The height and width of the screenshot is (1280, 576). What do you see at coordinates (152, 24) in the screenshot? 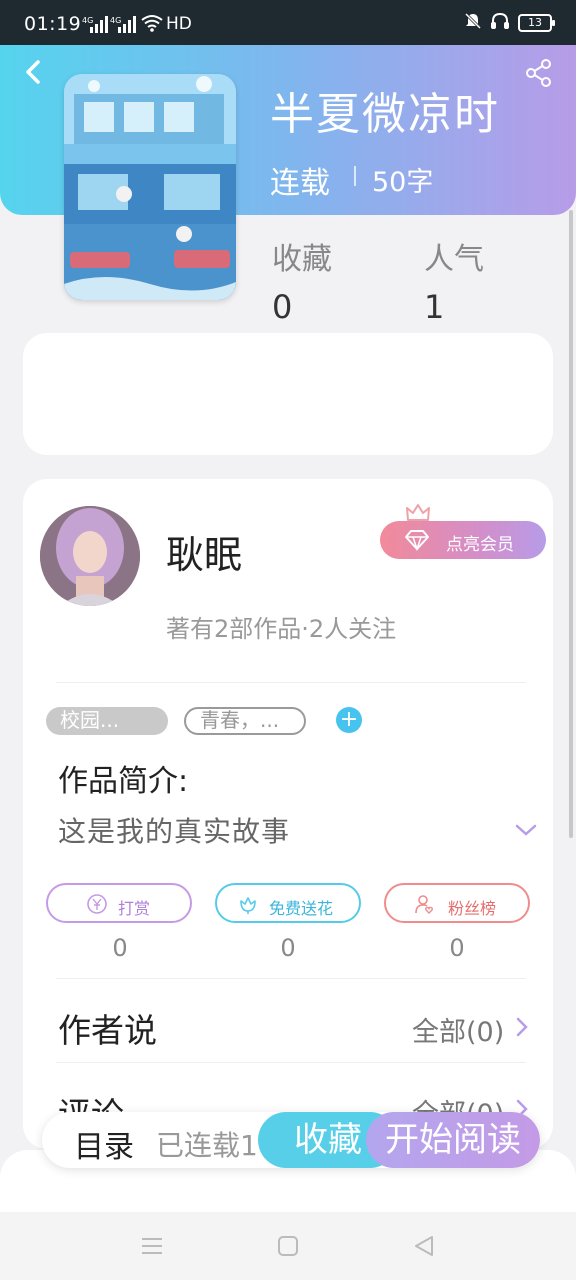
I see `wifi-icon` at bounding box center [152, 24].